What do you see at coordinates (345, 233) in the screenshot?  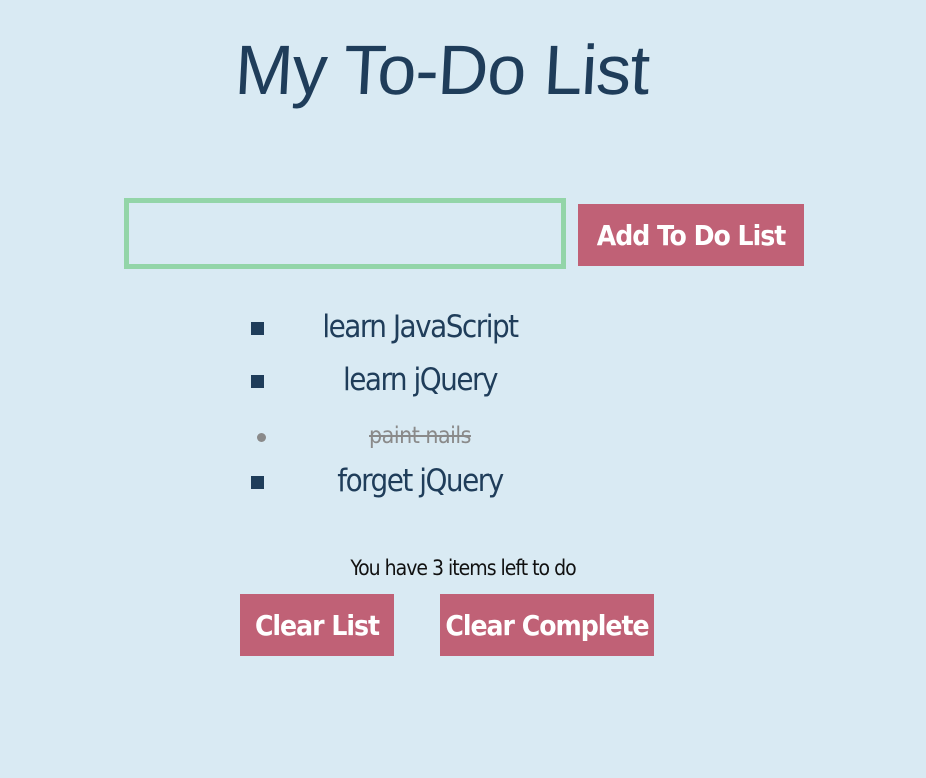 I see `todo-input` at bounding box center [345, 233].